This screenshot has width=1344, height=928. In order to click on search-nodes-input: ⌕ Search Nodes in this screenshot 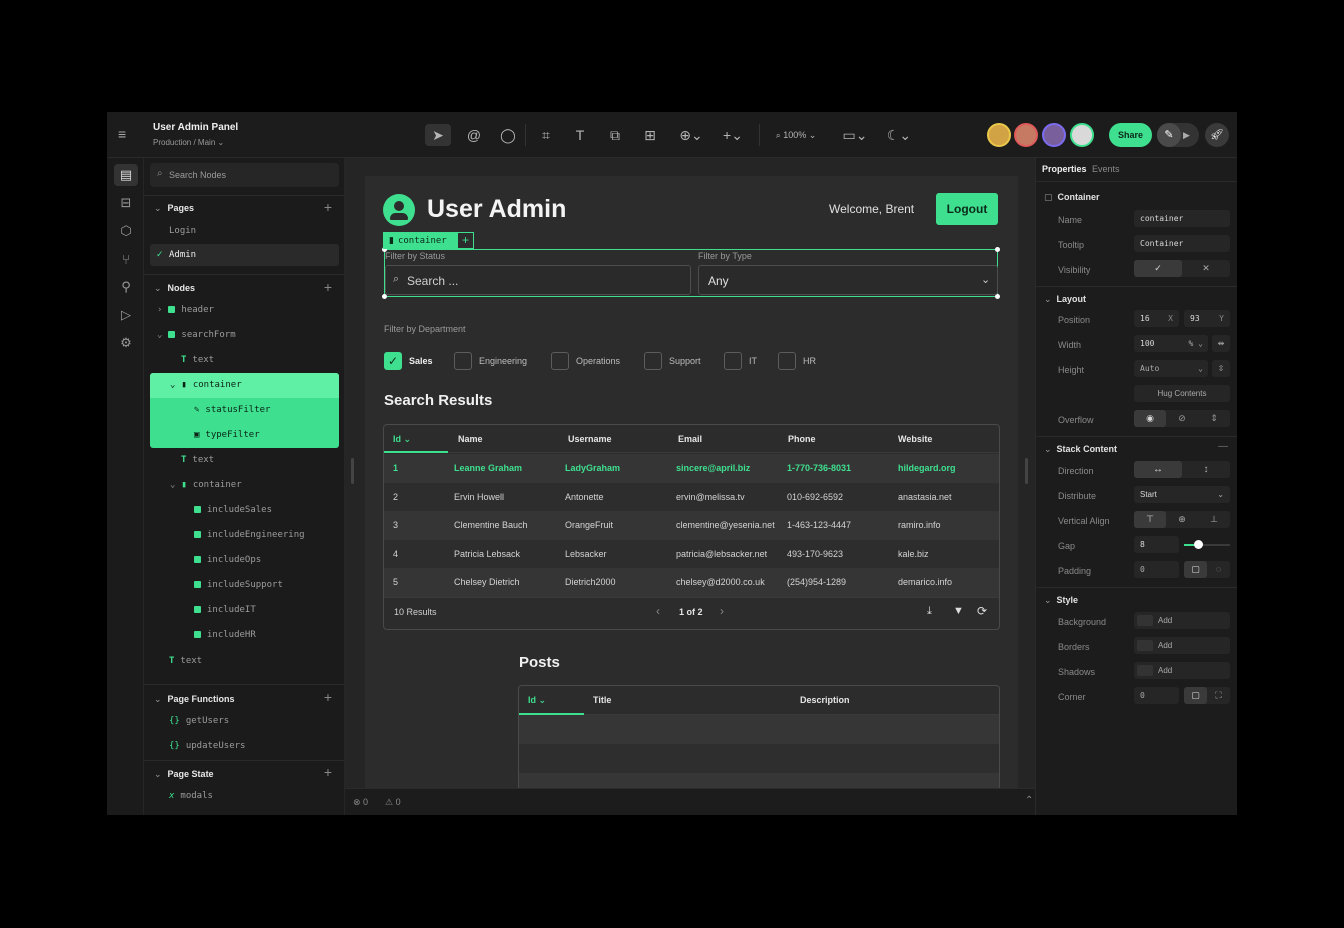, I will do `click(244, 175)`.